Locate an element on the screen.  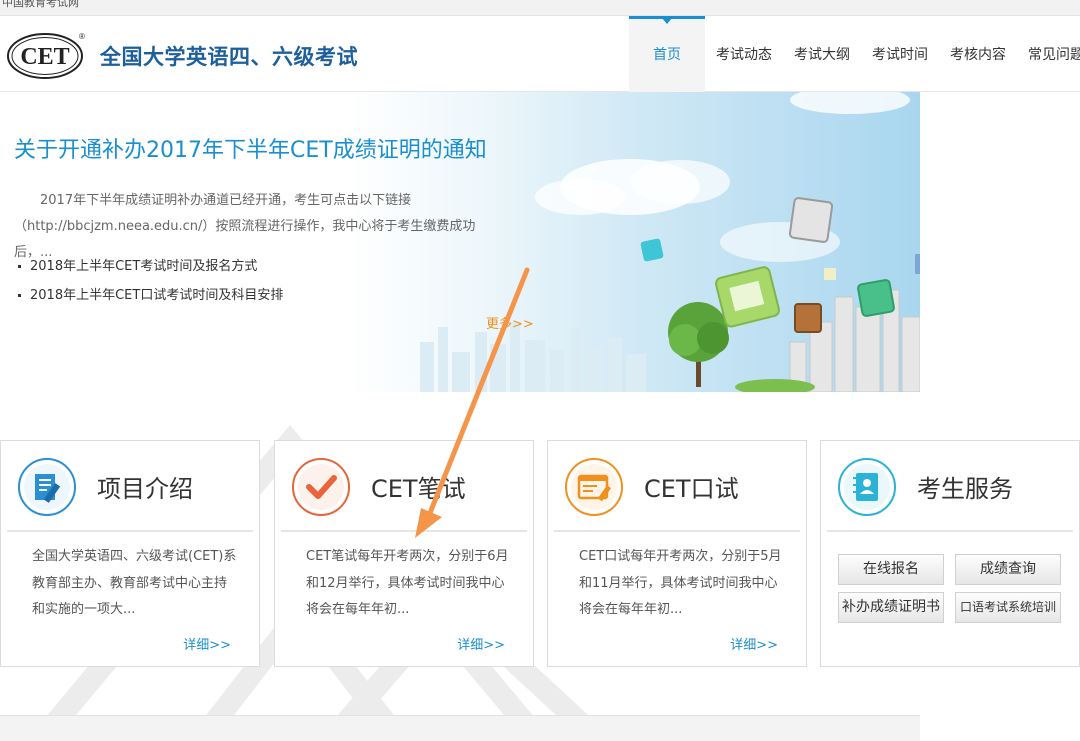
nav-exam-content: 考核内容 is located at coordinates (978, 54).